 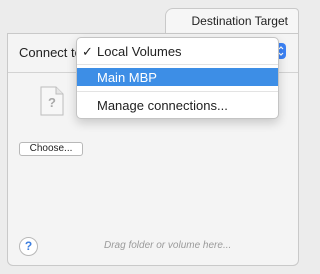 What do you see at coordinates (28, 246) in the screenshot?
I see `help-button: ?` at bounding box center [28, 246].